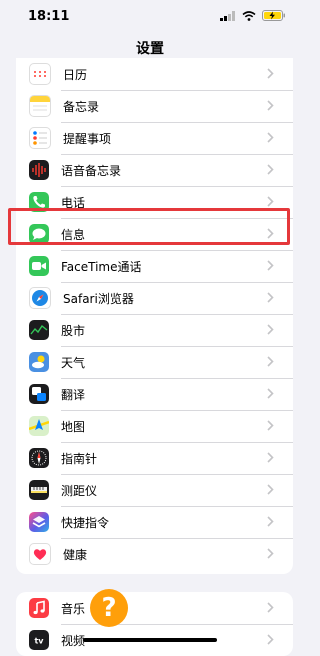  I want to click on highlight-box, so click(149, 226).